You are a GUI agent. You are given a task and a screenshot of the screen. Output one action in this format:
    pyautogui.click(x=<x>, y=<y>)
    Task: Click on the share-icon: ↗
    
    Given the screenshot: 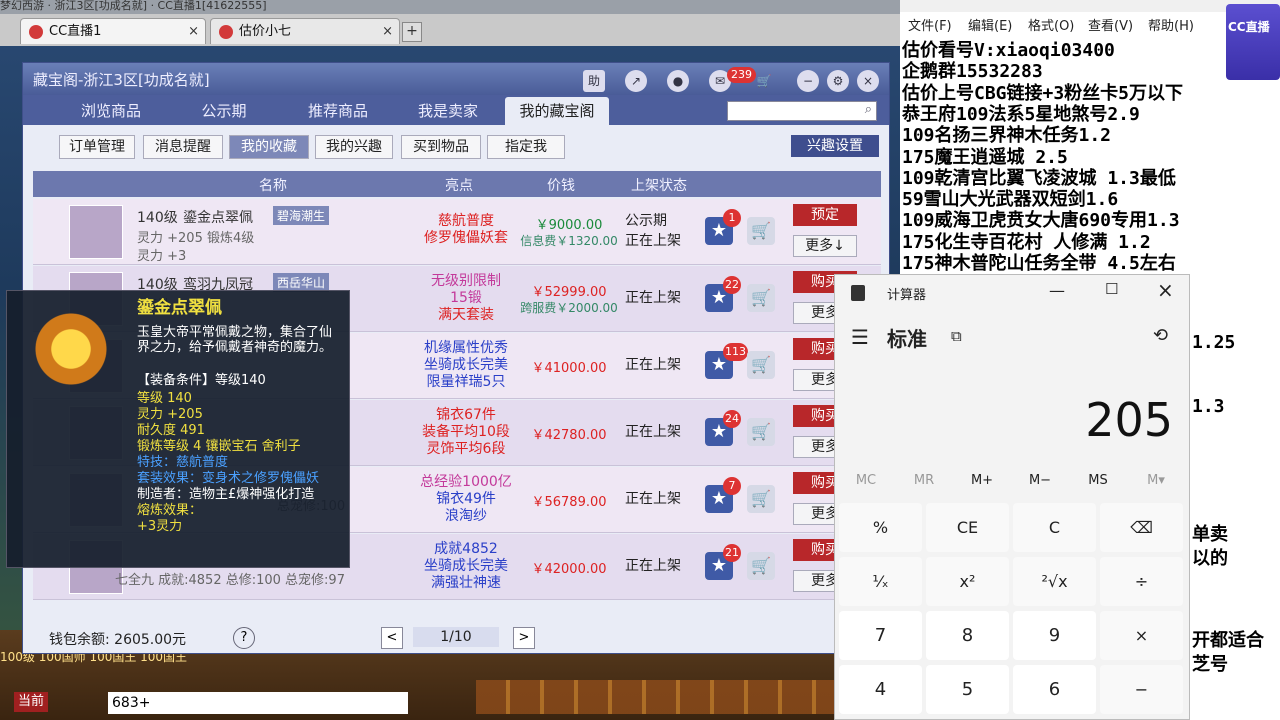 What is the action you would take?
    pyautogui.click(x=636, y=81)
    